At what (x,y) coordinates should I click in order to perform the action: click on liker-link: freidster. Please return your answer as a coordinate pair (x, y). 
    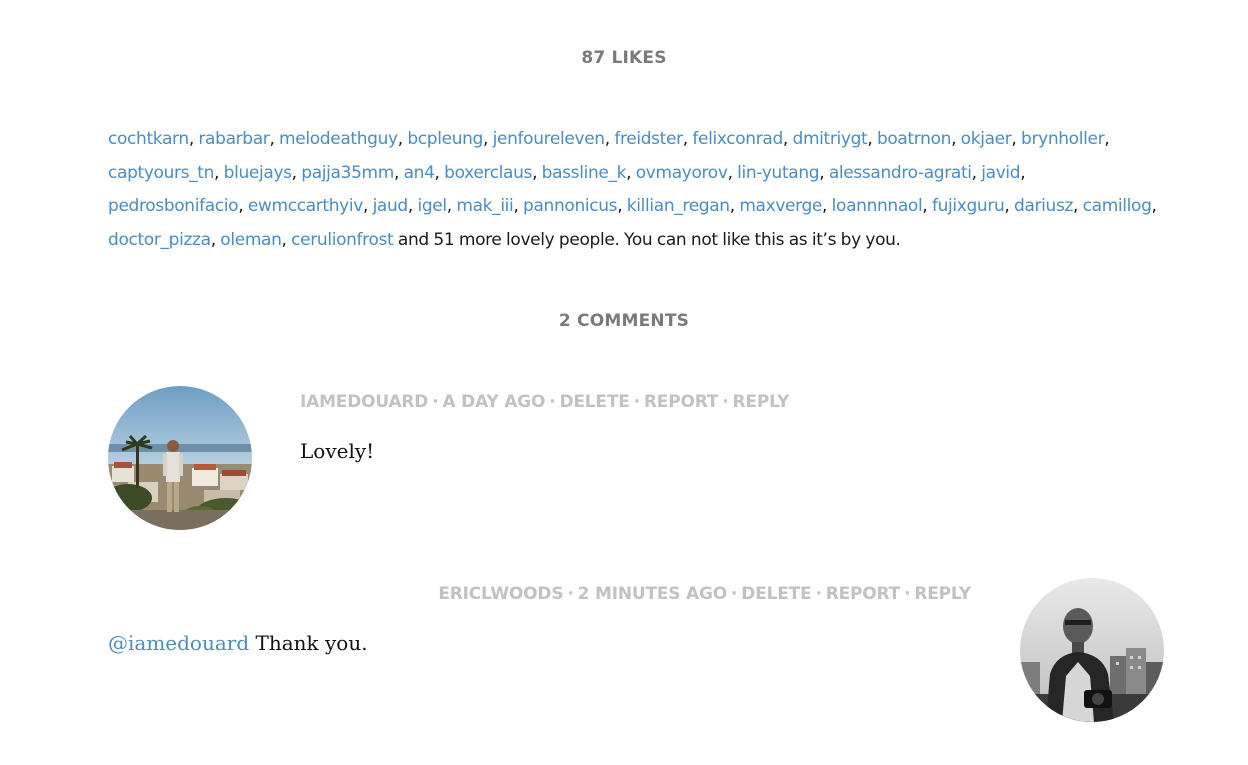
    Looking at the image, I should click on (648, 139).